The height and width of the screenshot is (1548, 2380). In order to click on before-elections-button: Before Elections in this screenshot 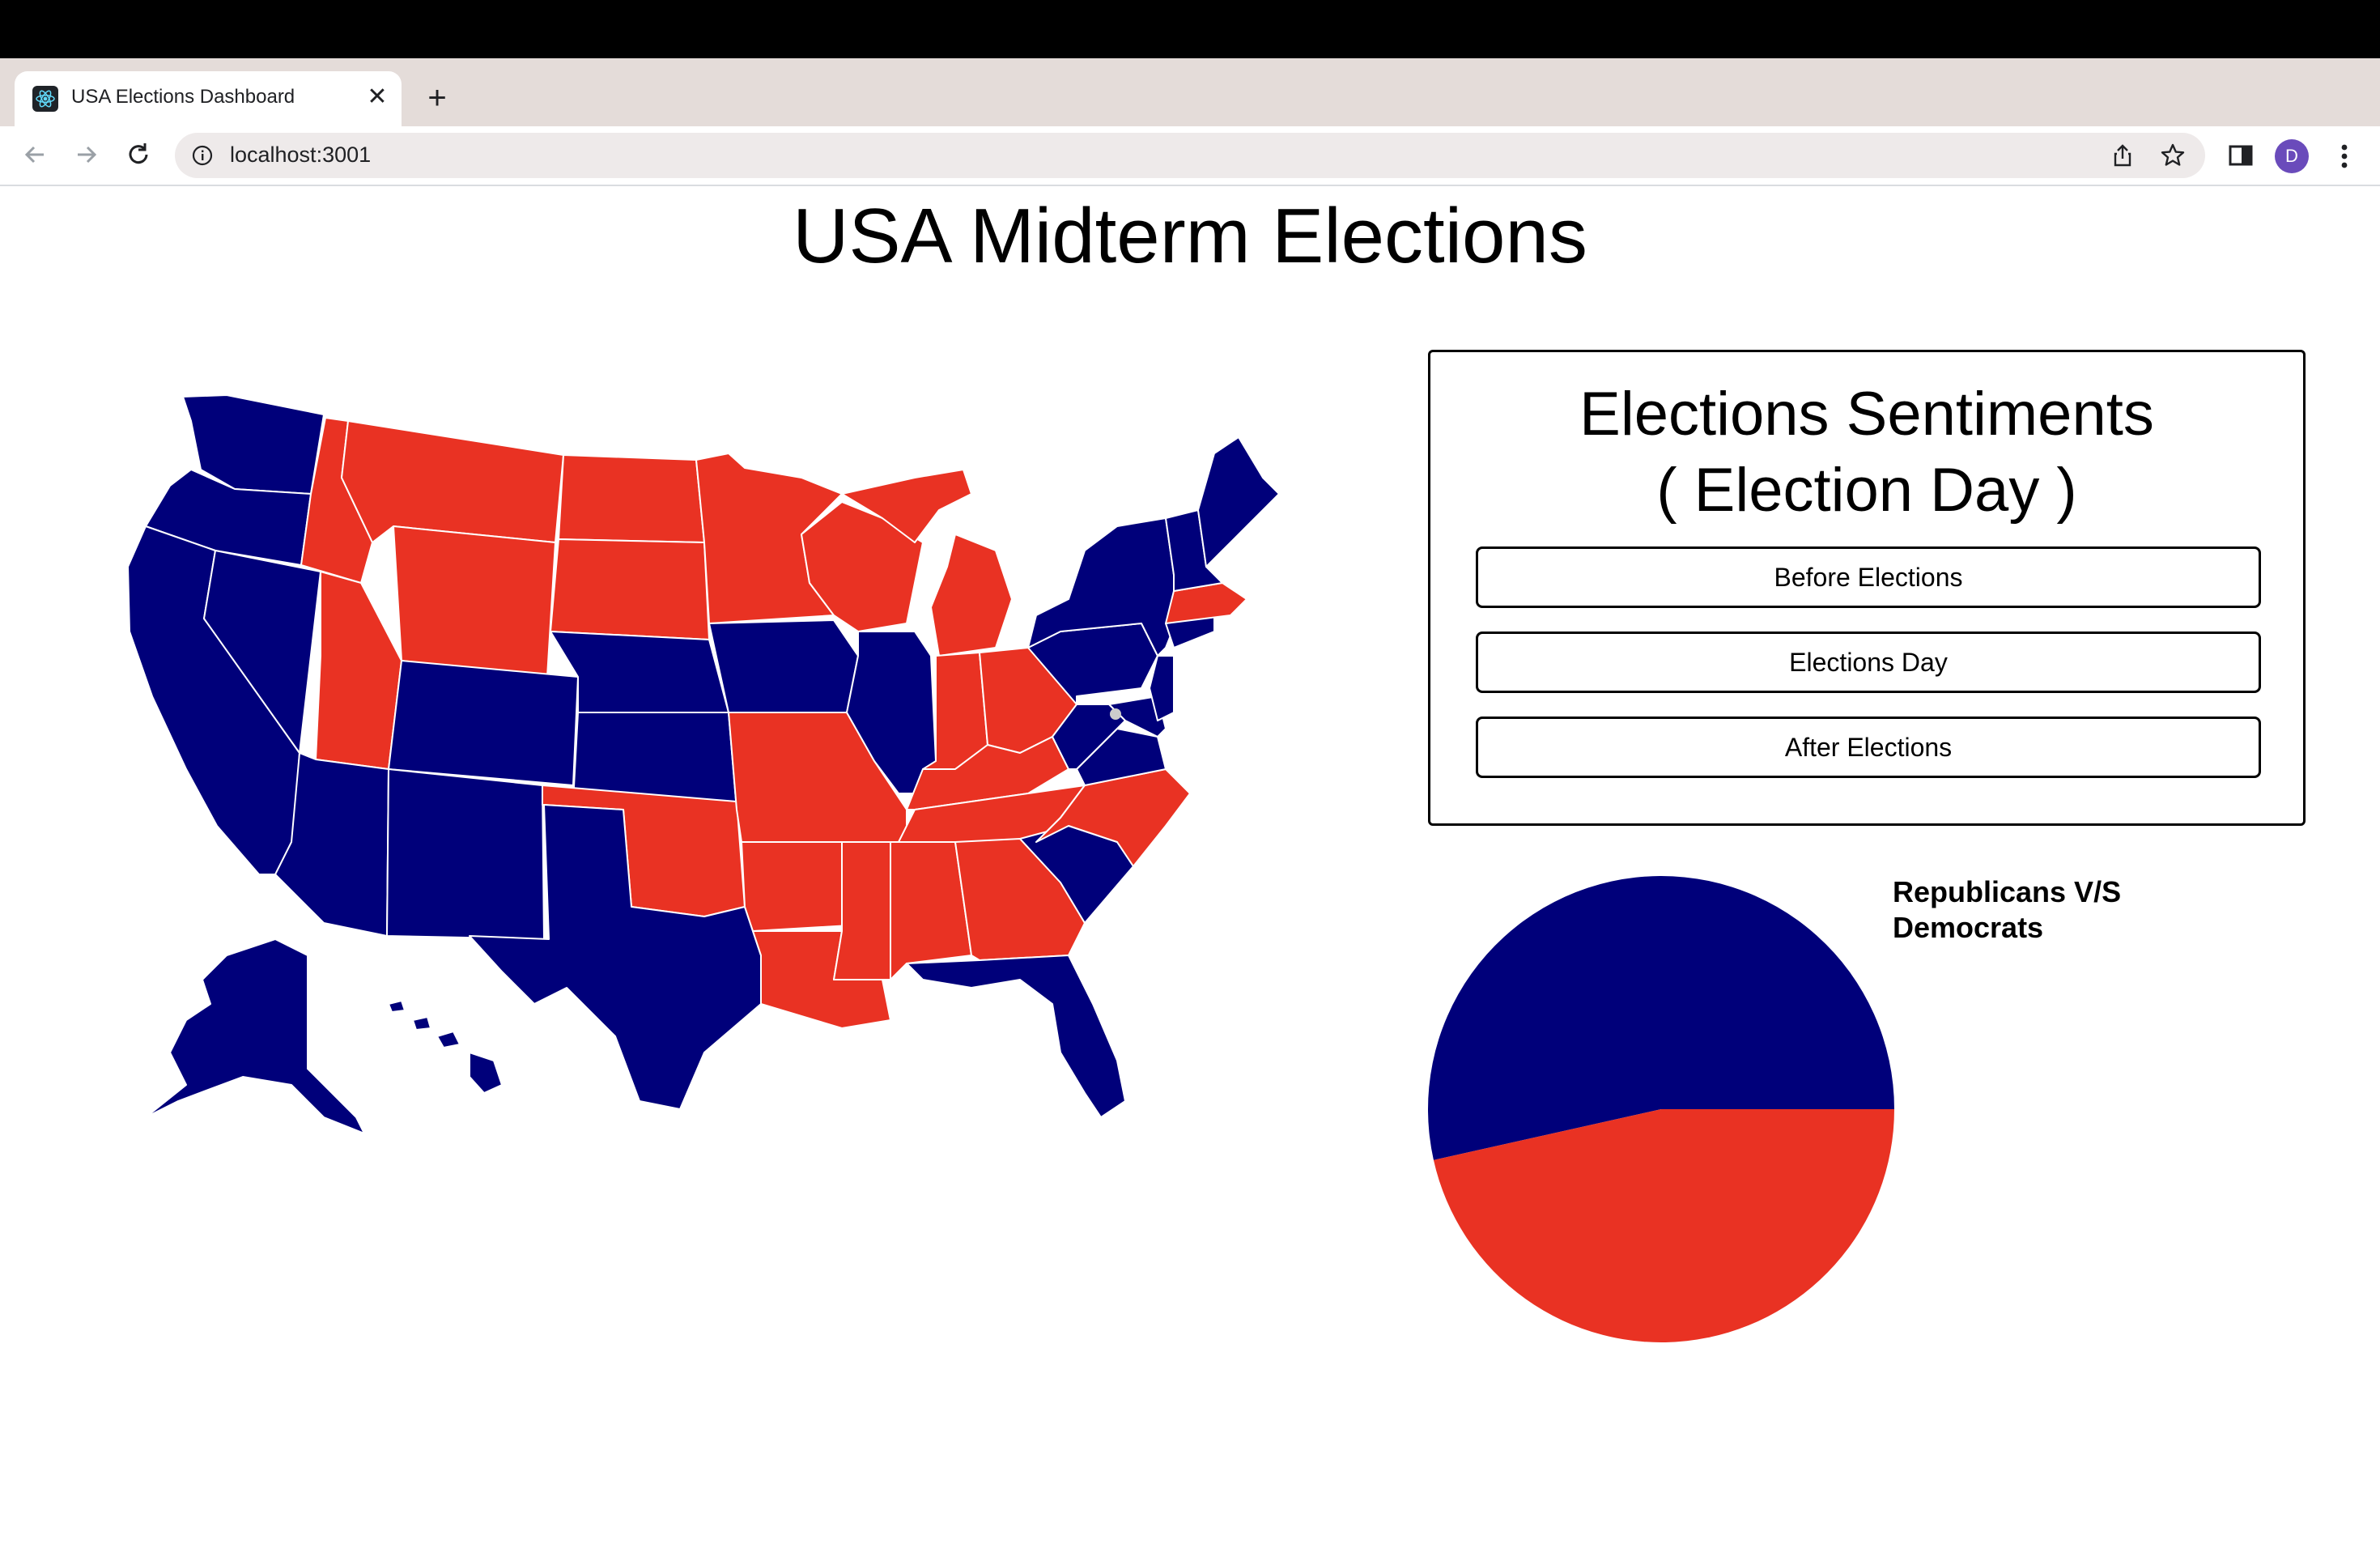, I will do `click(1869, 577)`.